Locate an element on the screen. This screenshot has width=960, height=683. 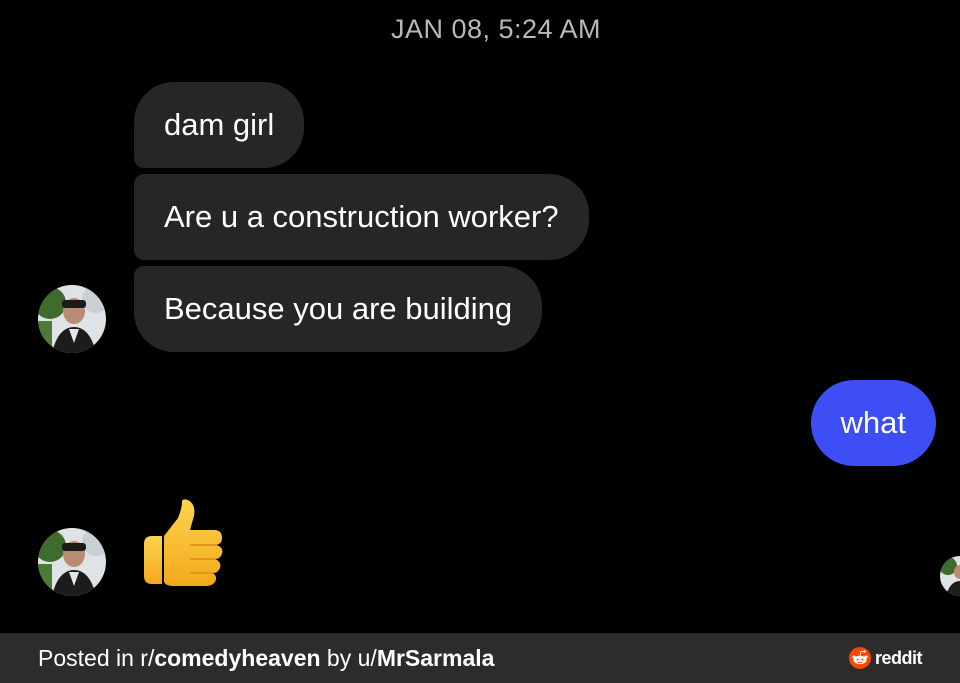
reddit-logo: reddit is located at coordinates (886, 658).